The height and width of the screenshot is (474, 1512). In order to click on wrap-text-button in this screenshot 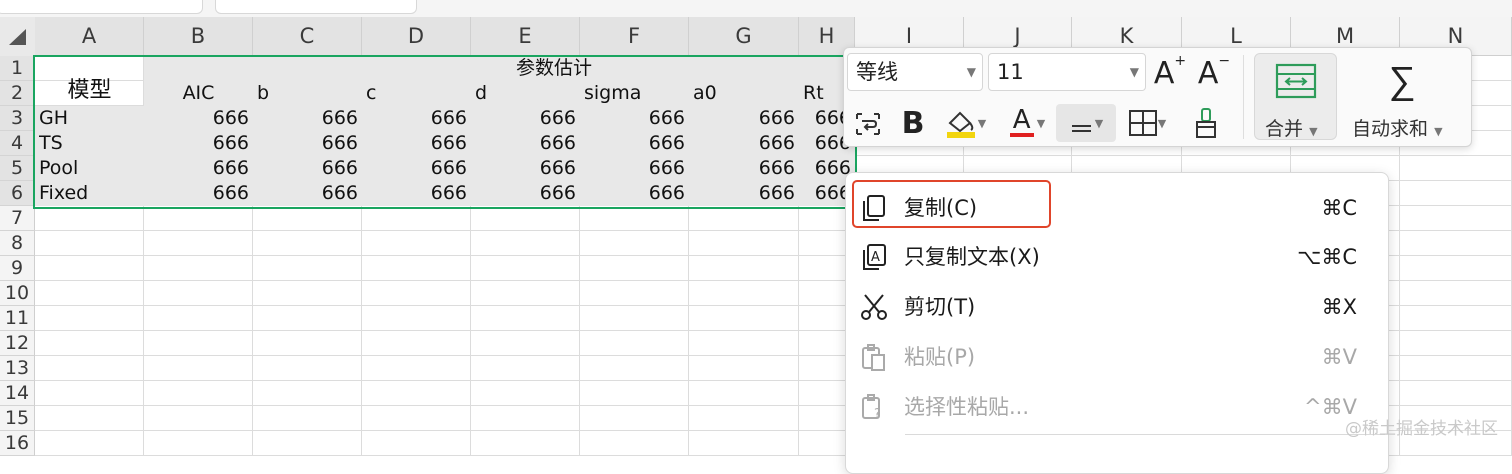, I will do `click(868, 124)`.